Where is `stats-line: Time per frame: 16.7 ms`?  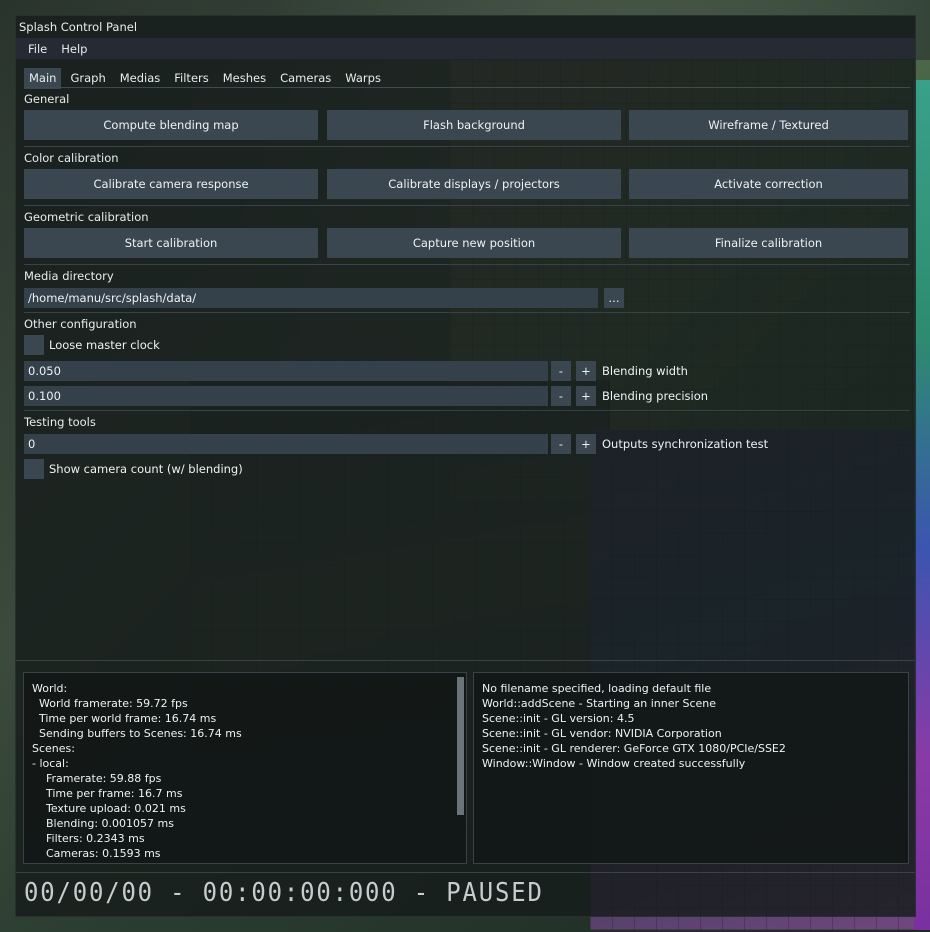
stats-line: Time per frame: 16.7 ms is located at coordinates (107, 793).